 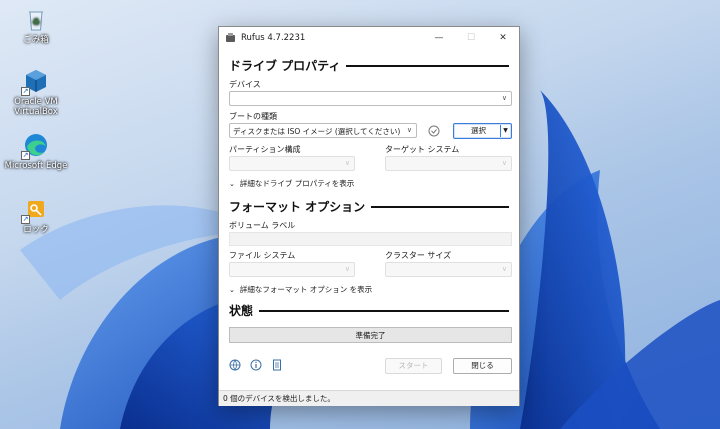 What do you see at coordinates (262, 255) in the screenshot?
I see `filesystem-label: ファイル システム` at bounding box center [262, 255].